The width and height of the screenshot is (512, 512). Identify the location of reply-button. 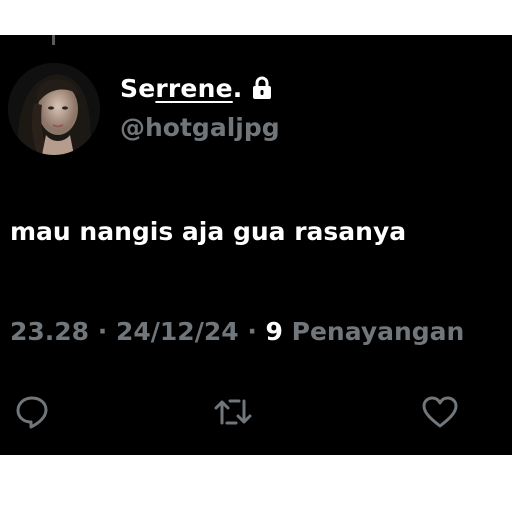
(32, 412).